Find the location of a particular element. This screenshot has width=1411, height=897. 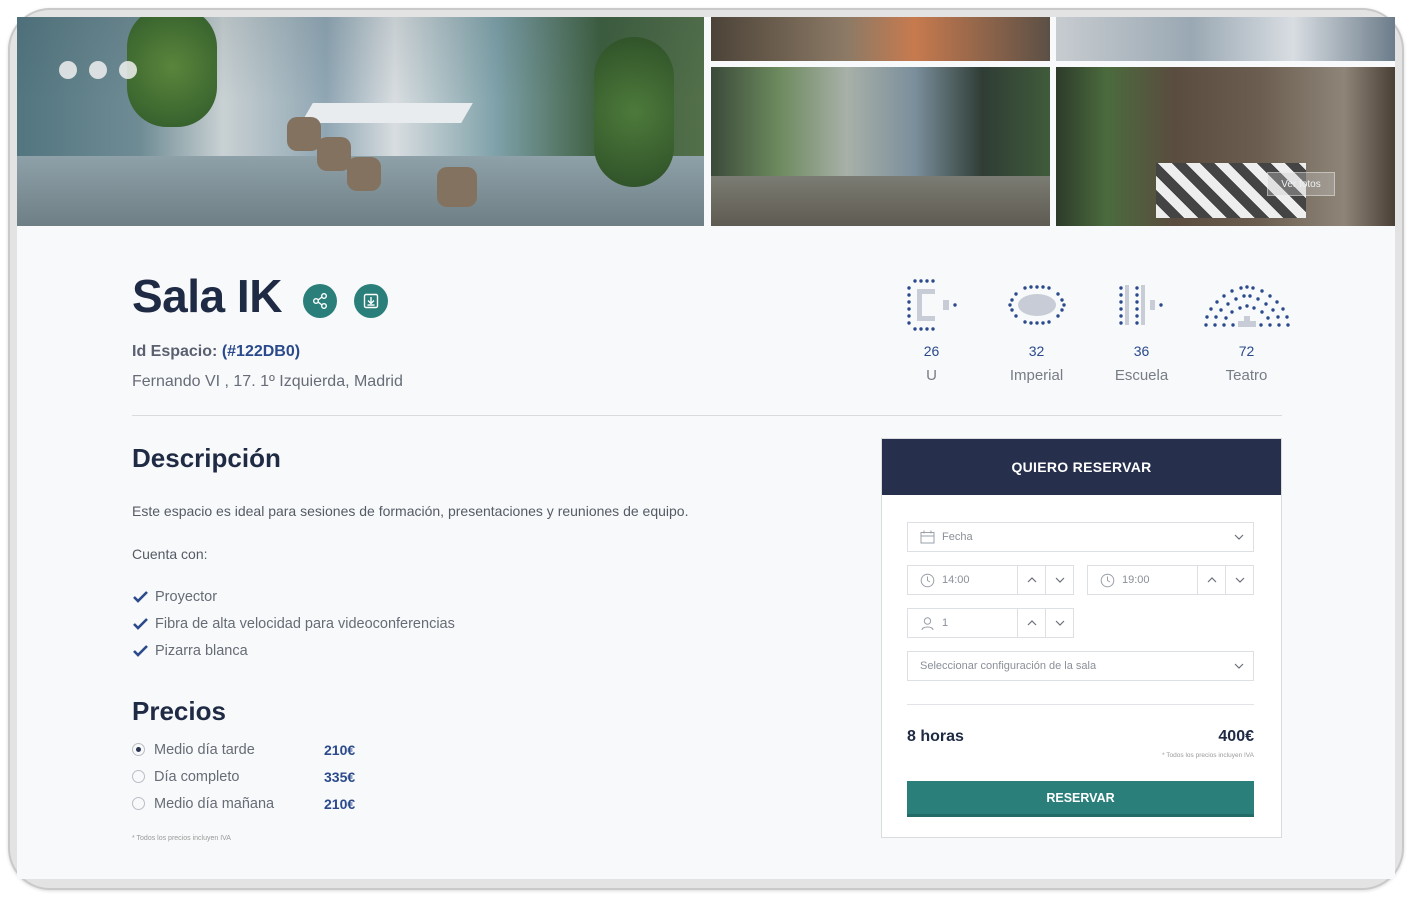

theatre-layout-icon is located at coordinates (1246, 306).